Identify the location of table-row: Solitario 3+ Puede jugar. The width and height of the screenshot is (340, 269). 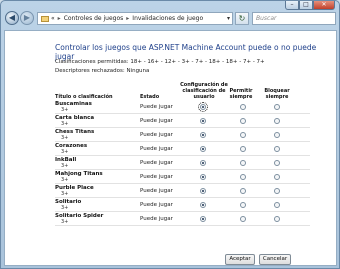
(182, 205).